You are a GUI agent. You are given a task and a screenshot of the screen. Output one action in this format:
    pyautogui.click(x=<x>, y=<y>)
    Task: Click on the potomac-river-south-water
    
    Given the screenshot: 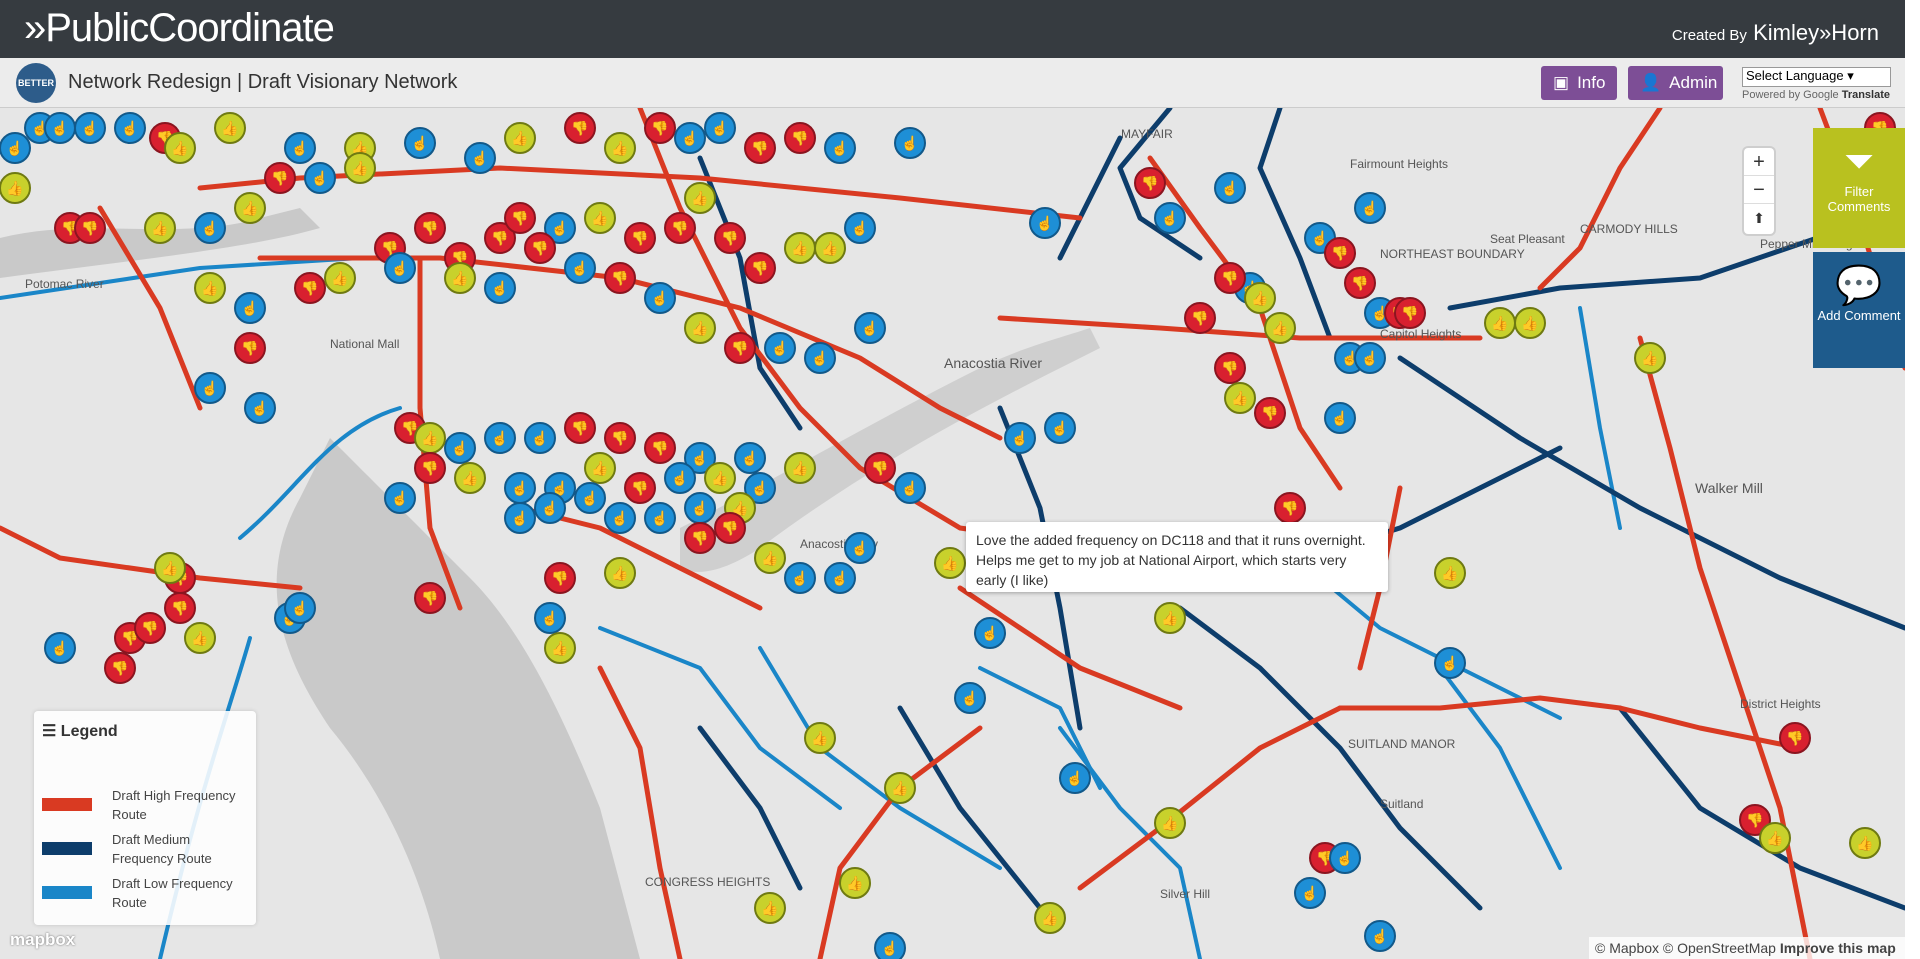 What is the action you would take?
    pyautogui.click(x=458, y=698)
    